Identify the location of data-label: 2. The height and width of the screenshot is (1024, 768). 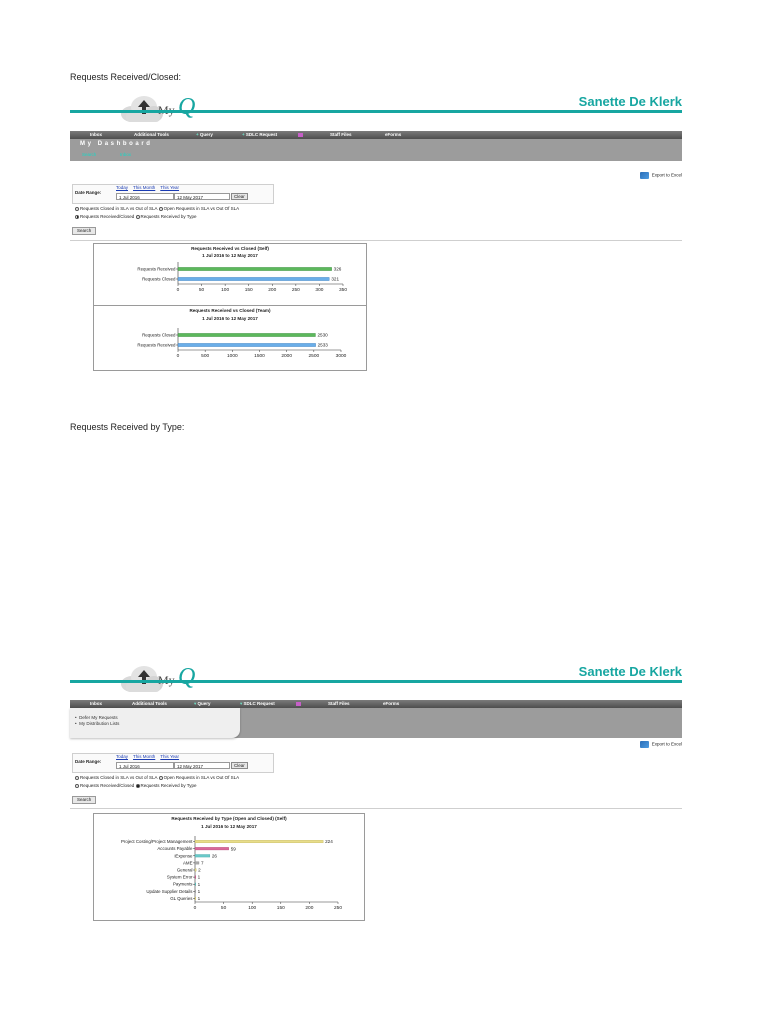
(199, 870).